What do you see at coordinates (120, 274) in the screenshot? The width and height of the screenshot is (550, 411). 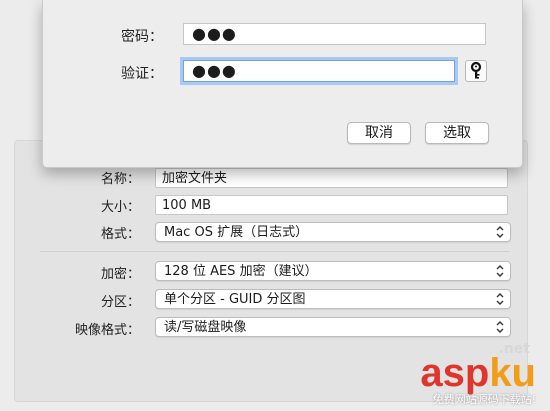 I see `encryption-label: 加密：` at bounding box center [120, 274].